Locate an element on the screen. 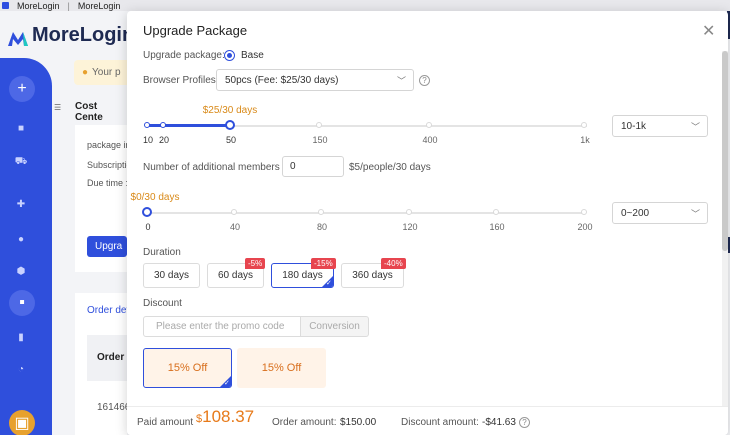 This screenshot has width=730, height=435. extension-icon: ✚ is located at coordinates (21, 204).